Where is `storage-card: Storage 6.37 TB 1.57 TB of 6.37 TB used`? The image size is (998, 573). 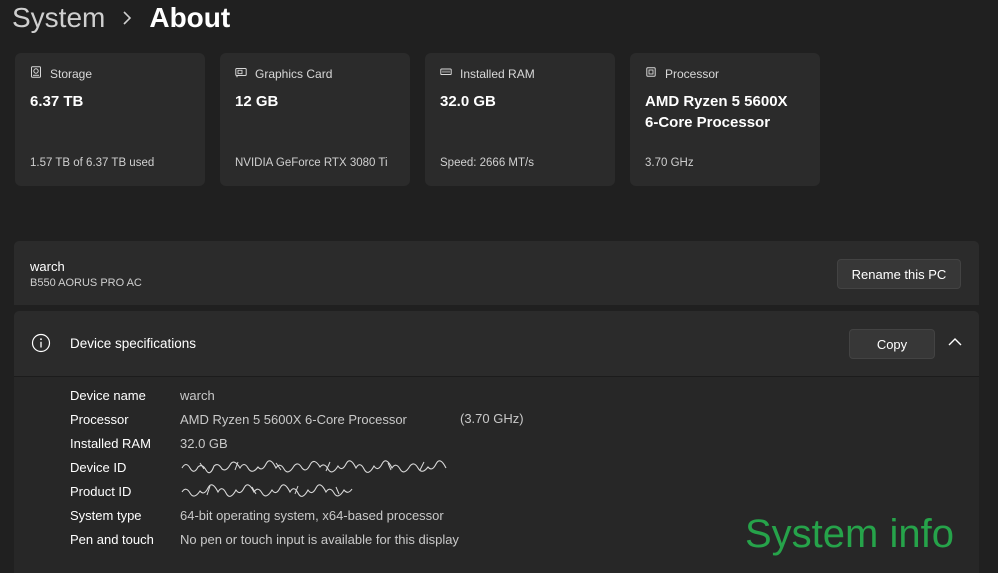 storage-card: Storage 6.37 TB 1.57 TB of 6.37 TB used is located at coordinates (110, 119).